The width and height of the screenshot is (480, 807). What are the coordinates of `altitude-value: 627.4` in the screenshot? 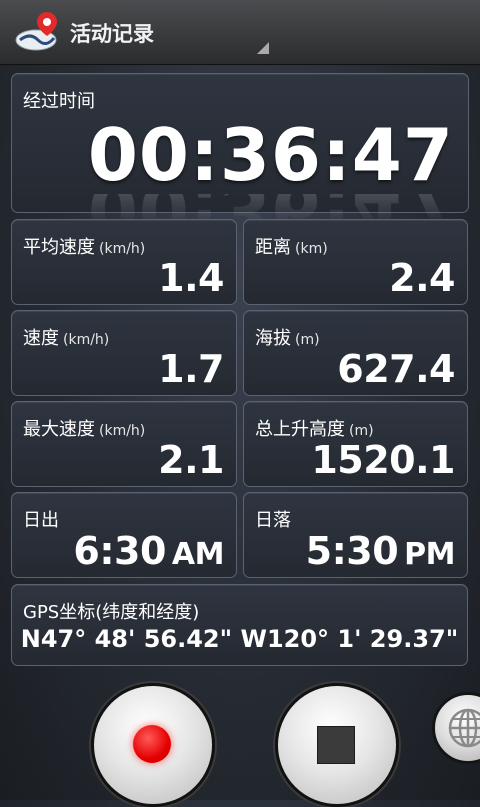 It's located at (396, 369).